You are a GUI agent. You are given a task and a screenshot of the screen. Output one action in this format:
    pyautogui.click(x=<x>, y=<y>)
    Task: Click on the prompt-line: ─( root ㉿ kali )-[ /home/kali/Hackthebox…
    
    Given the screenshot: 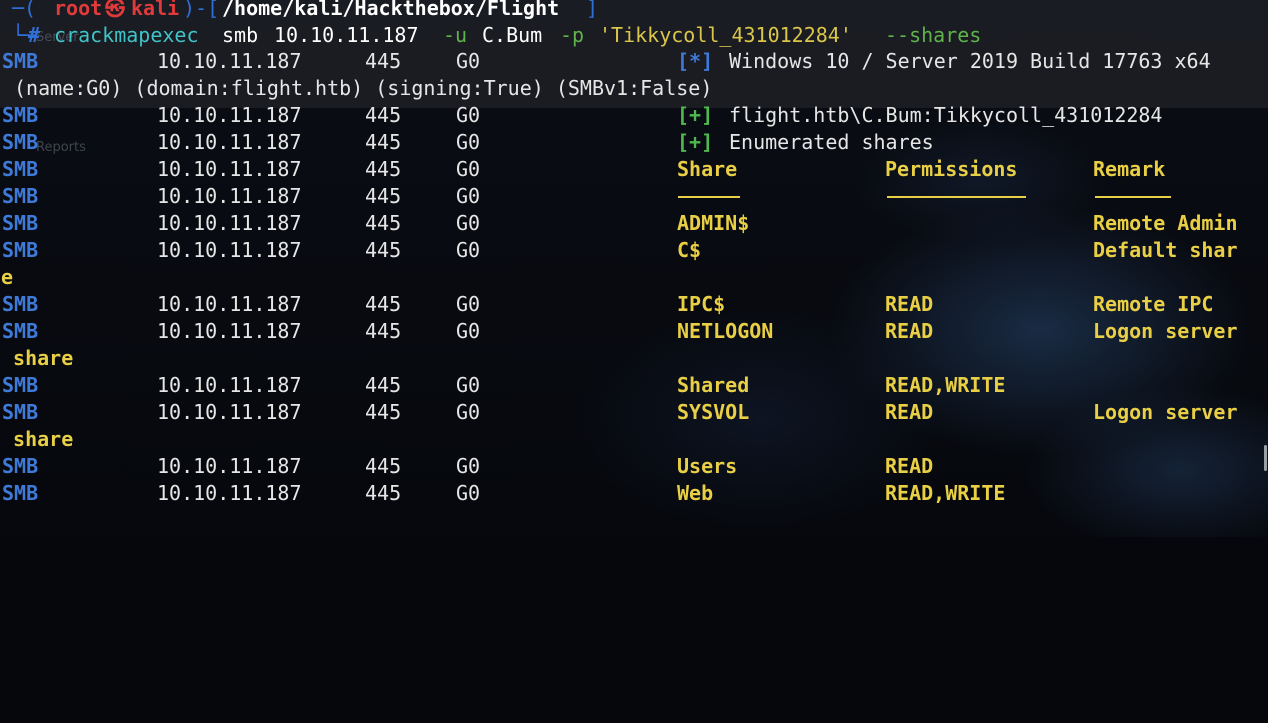 What is the action you would take?
    pyautogui.click(x=634, y=11)
    